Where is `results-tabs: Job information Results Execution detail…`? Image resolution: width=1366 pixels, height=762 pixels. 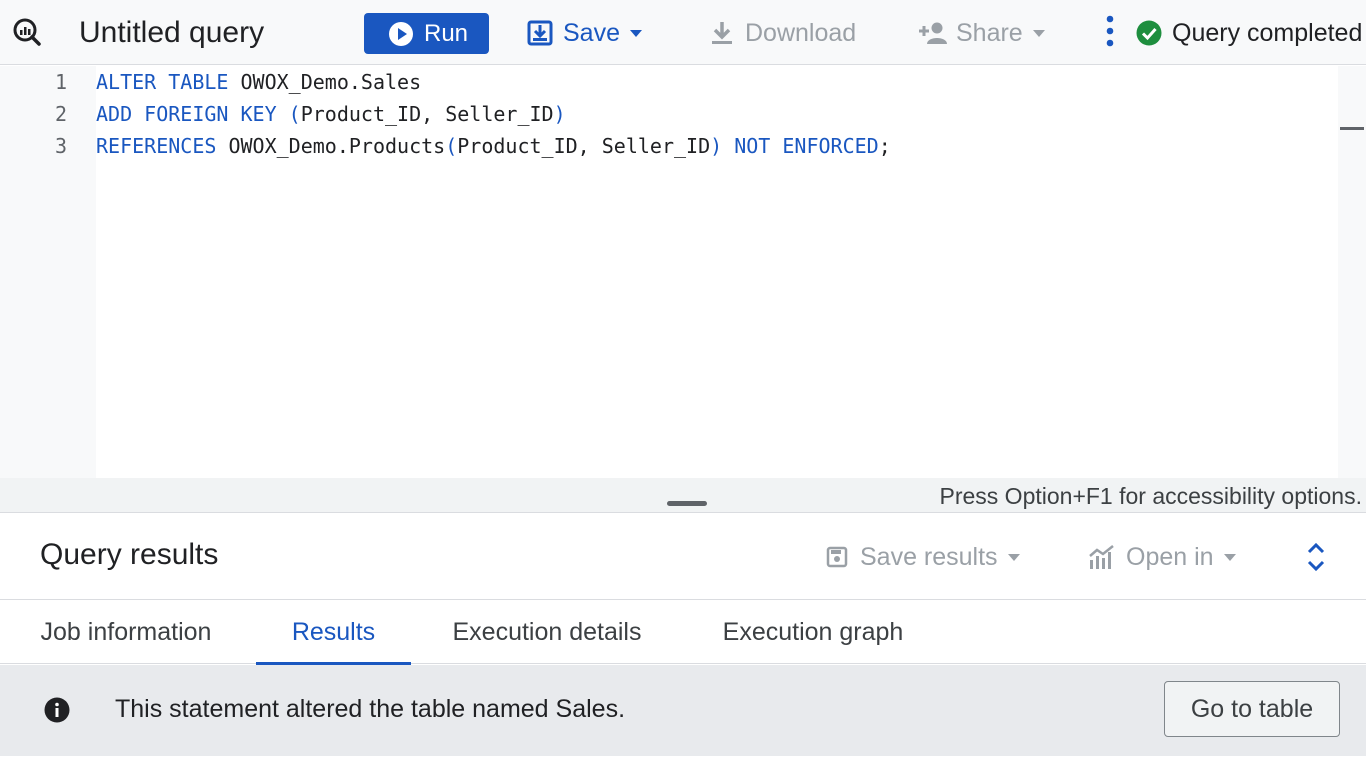 results-tabs: Job information Results Execution detail… is located at coordinates (683, 633).